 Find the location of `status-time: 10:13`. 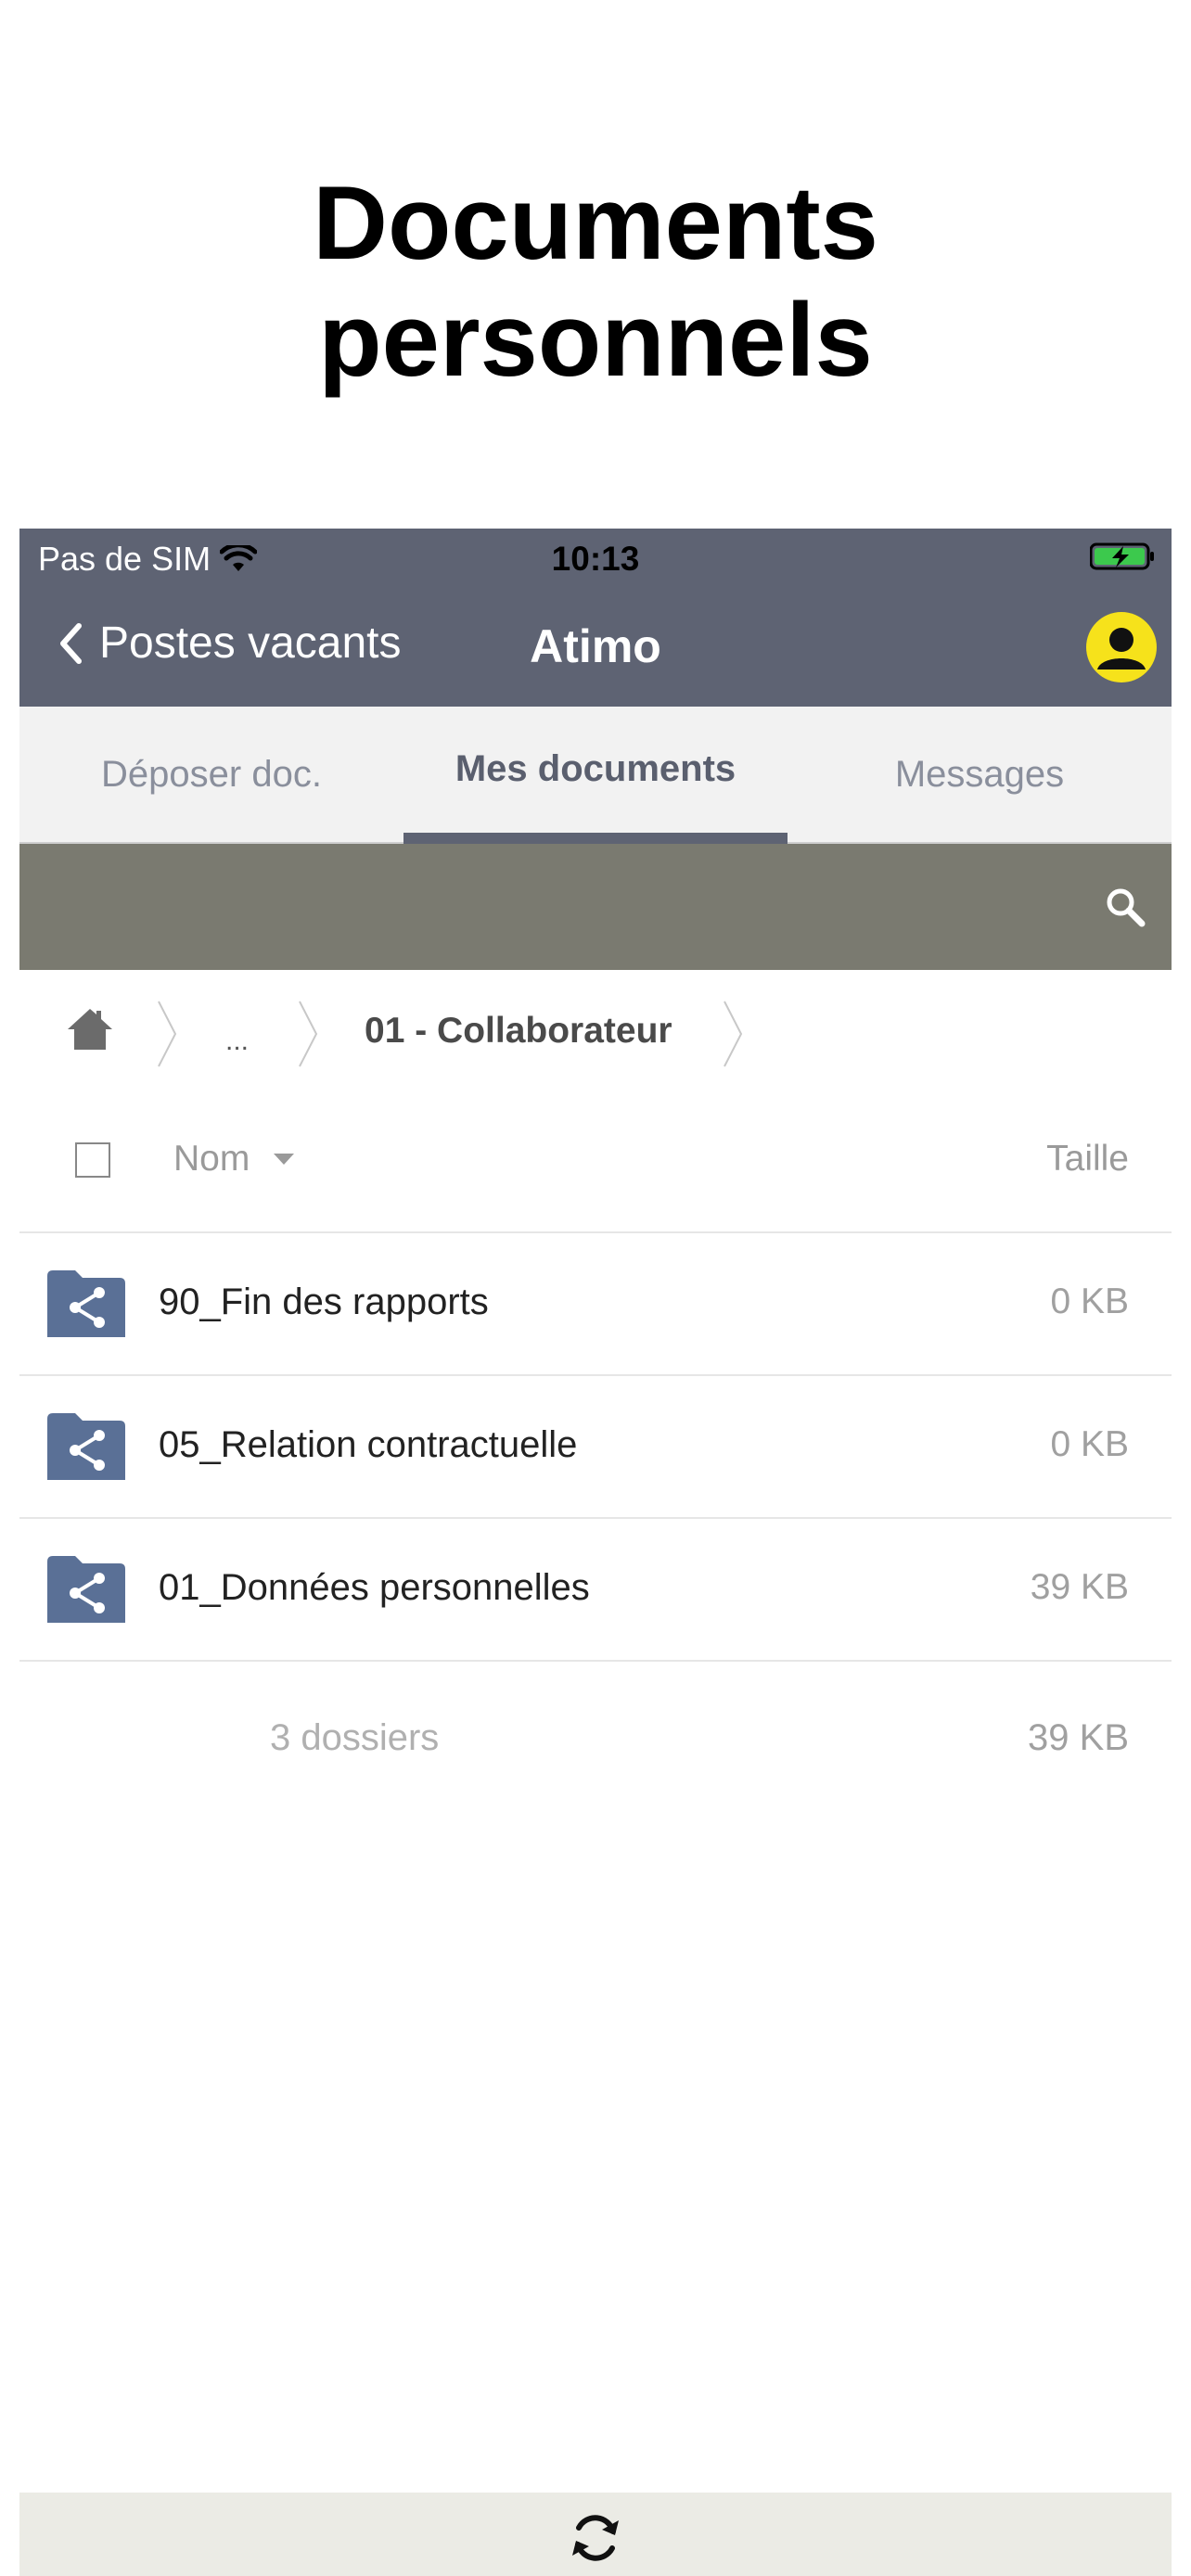

status-time: 10:13 is located at coordinates (595, 559).